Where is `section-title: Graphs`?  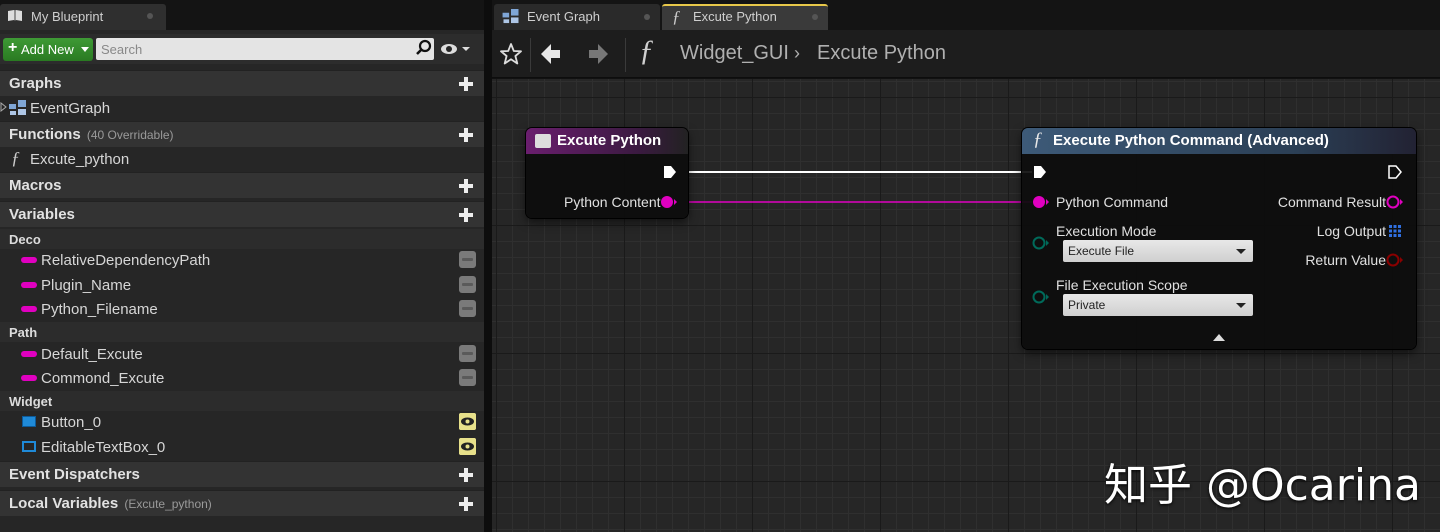
section-title: Graphs is located at coordinates (35, 83).